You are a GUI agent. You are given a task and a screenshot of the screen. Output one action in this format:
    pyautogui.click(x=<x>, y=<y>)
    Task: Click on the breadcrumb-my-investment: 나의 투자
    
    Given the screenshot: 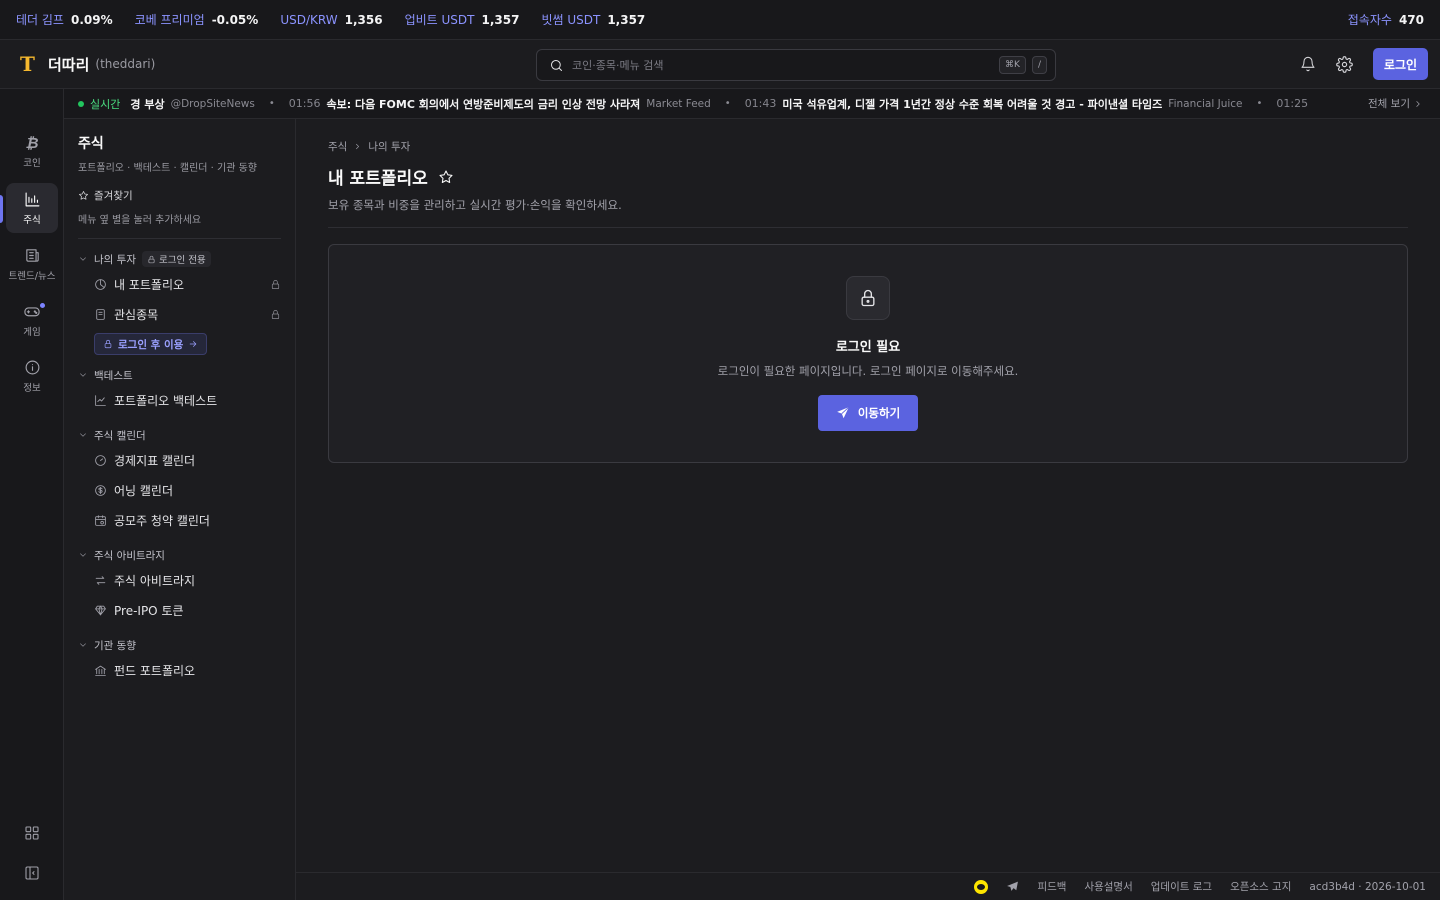 What is the action you would take?
    pyautogui.click(x=389, y=146)
    